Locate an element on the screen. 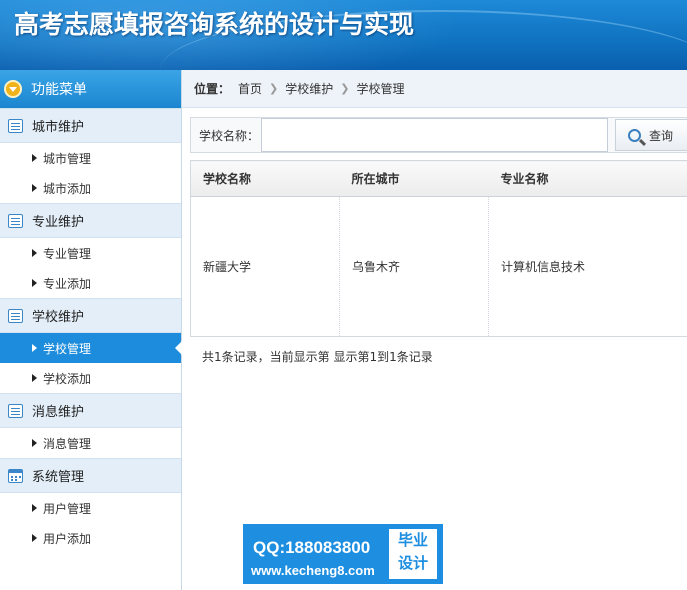 The image size is (687, 590). app-header: 高考志愿填报咨询系统的设计与实现 is located at coordinates (343, 35).